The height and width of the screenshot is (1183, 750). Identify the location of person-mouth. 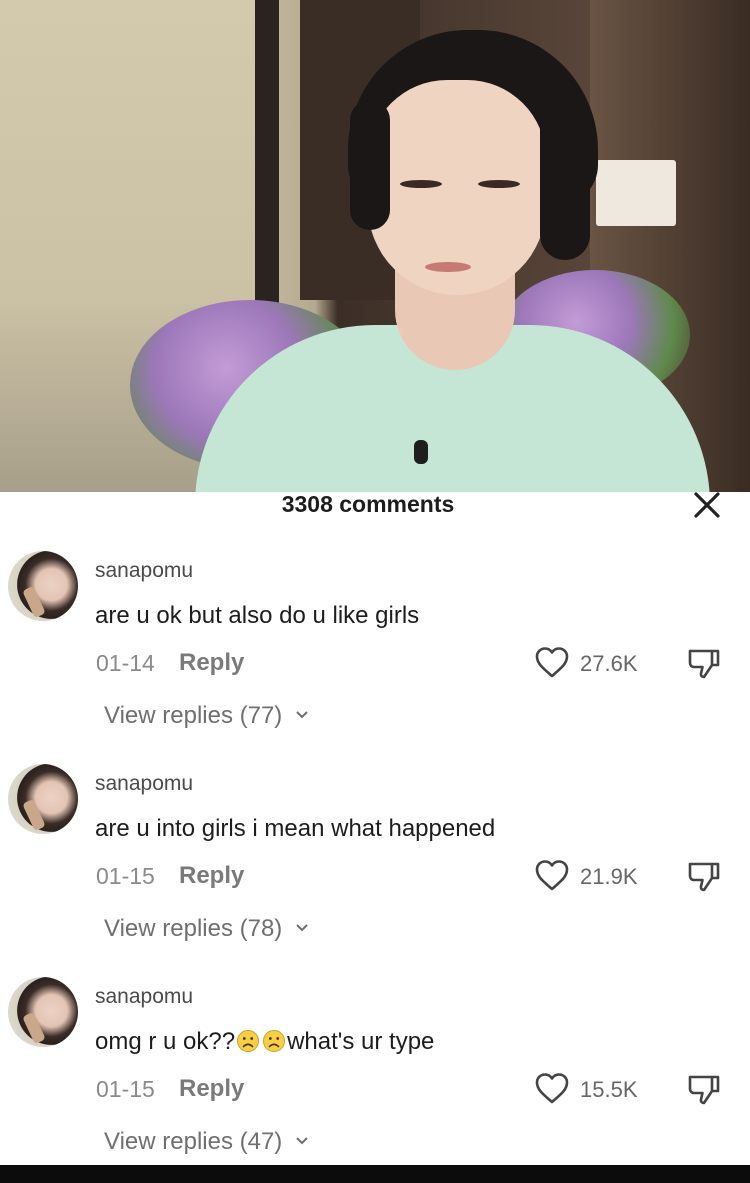
(448, 267).